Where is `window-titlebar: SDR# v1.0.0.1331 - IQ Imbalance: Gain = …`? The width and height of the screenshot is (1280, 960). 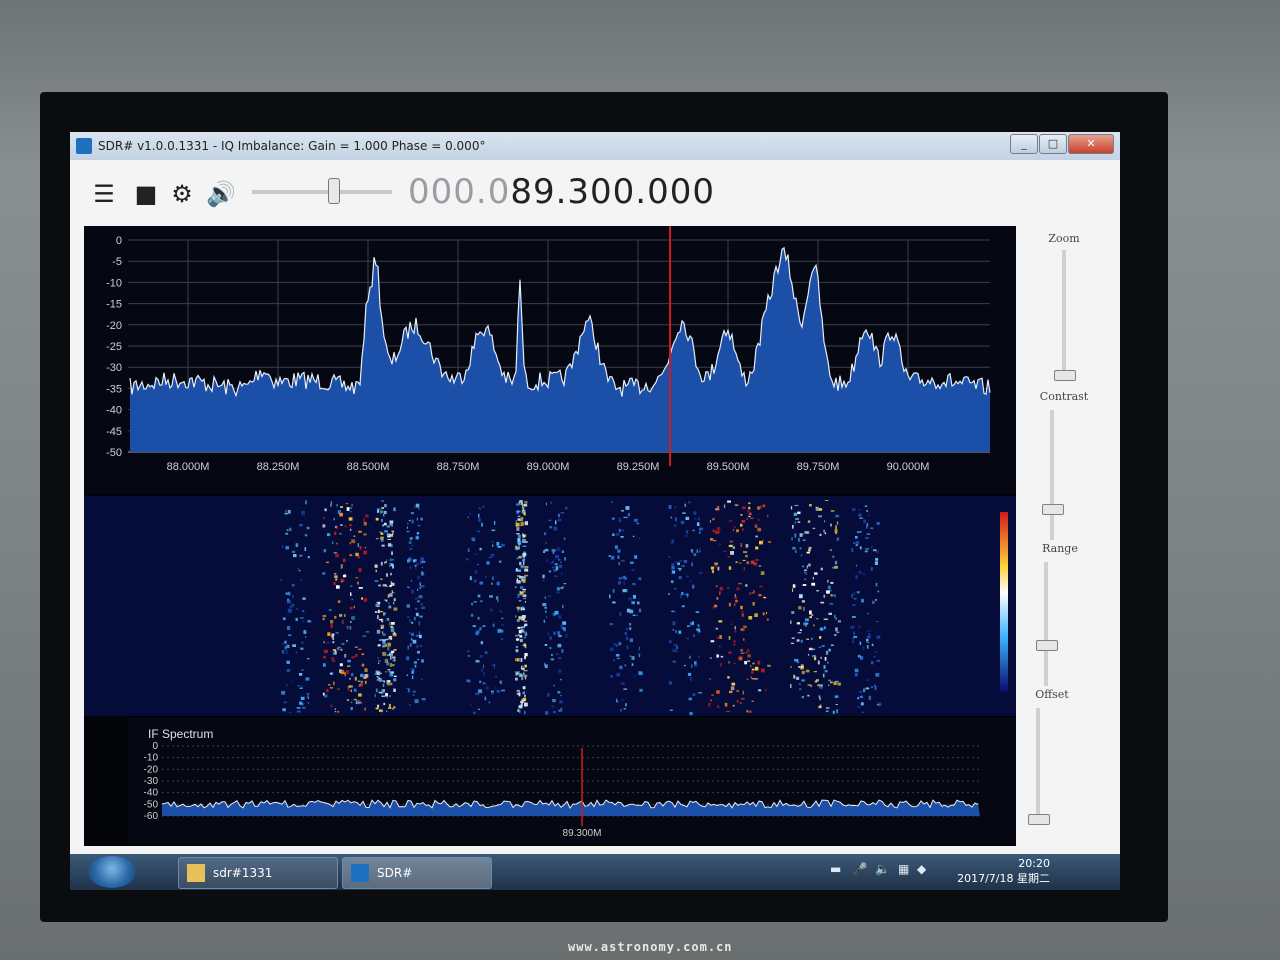
window-titlebar: SDR# v1.0.0.1331 - IQ Imbalance: Gain = … is located at coordinates (595, 146).